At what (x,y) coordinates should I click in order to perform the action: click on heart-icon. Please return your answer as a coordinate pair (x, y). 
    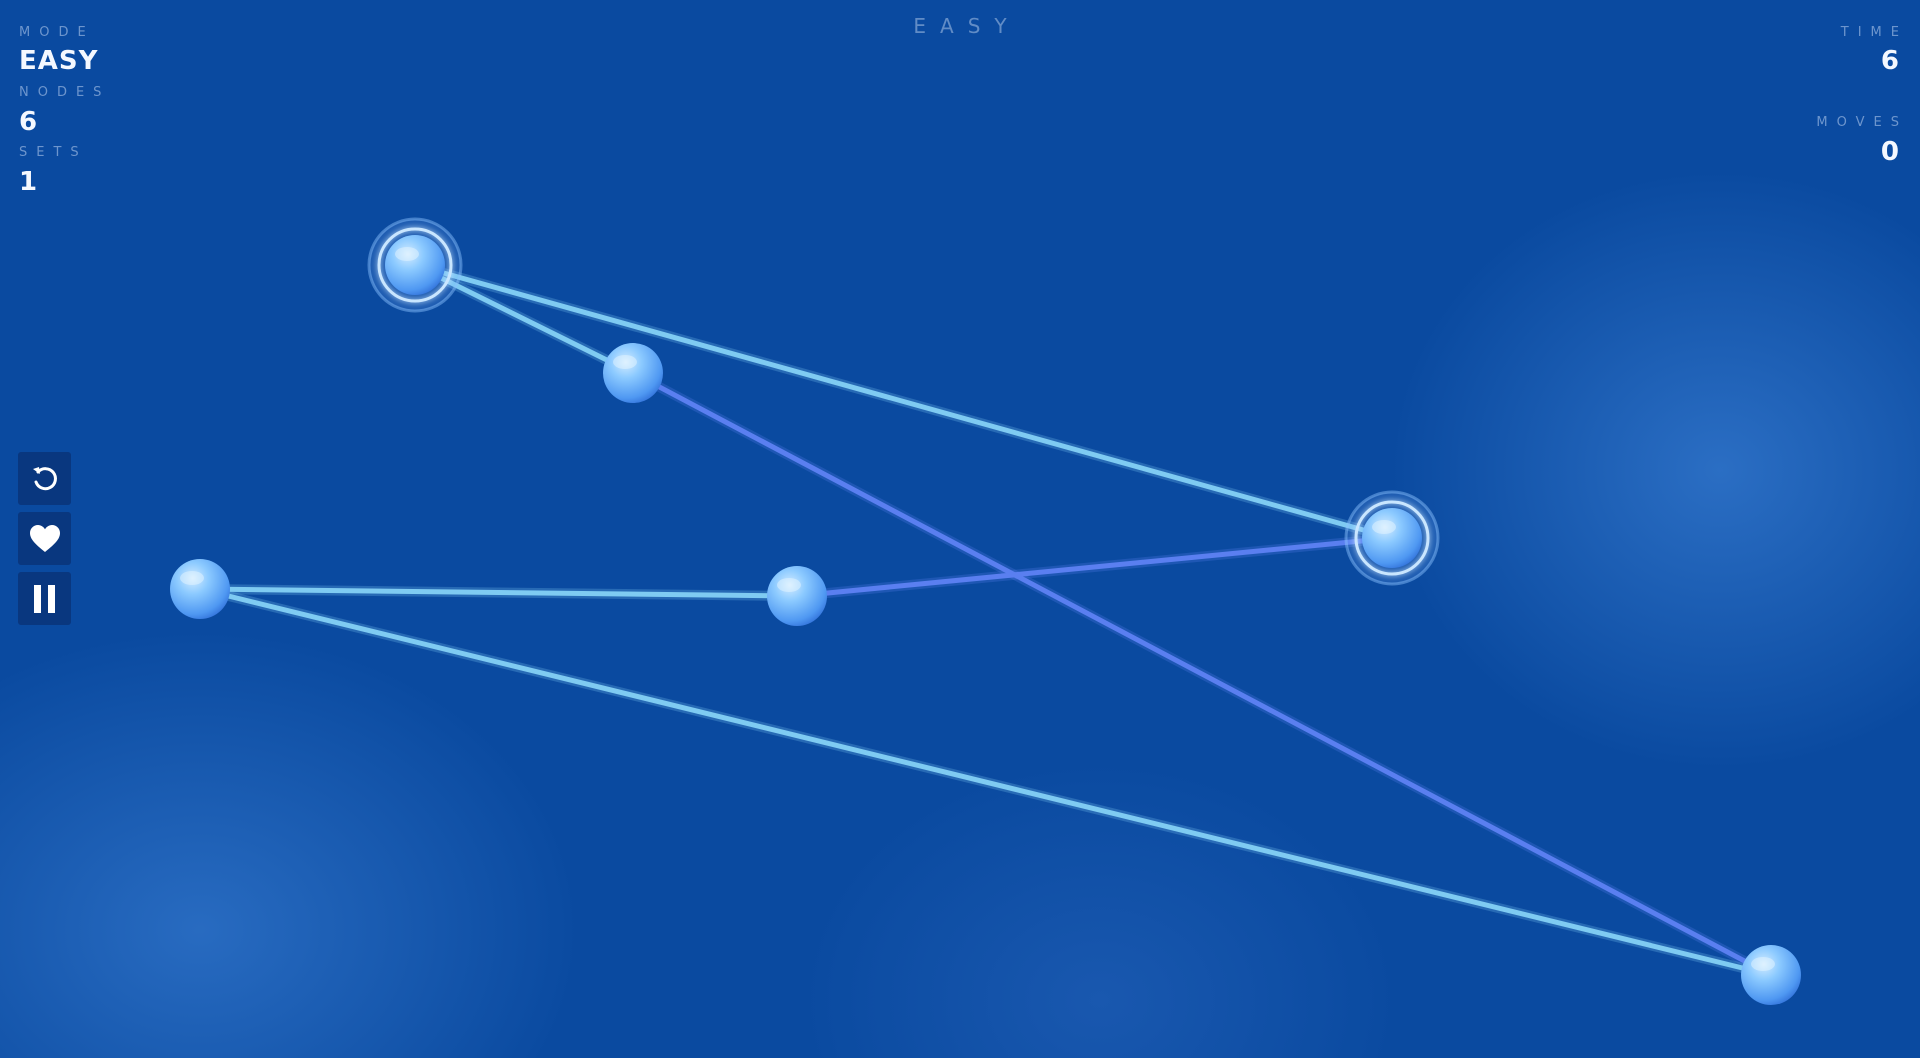
    Looking at the image, I should click on (44, 538).